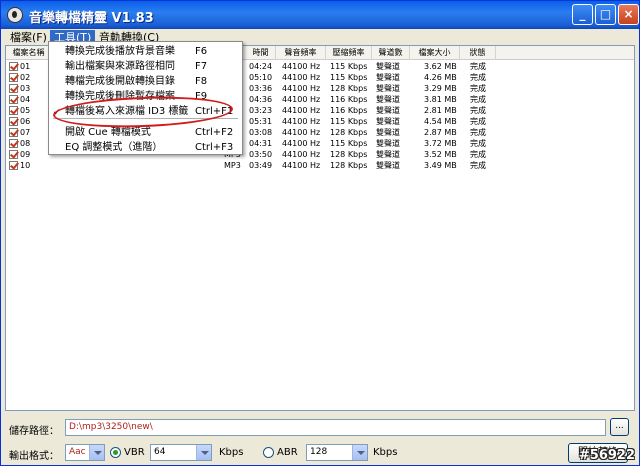 The height and width of the screenshot is (467, 640). What do you see at coordinates (108, 132) in the screenshot?
I see `menu-item-label: 開啟 Cue 轉檔模式` at bounding box center [108, 132].